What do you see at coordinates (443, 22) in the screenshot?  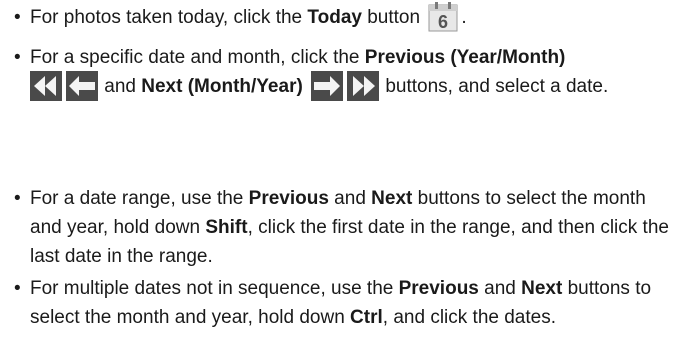 I see `today-icon-number: 6` at bounding box center [443, 22].